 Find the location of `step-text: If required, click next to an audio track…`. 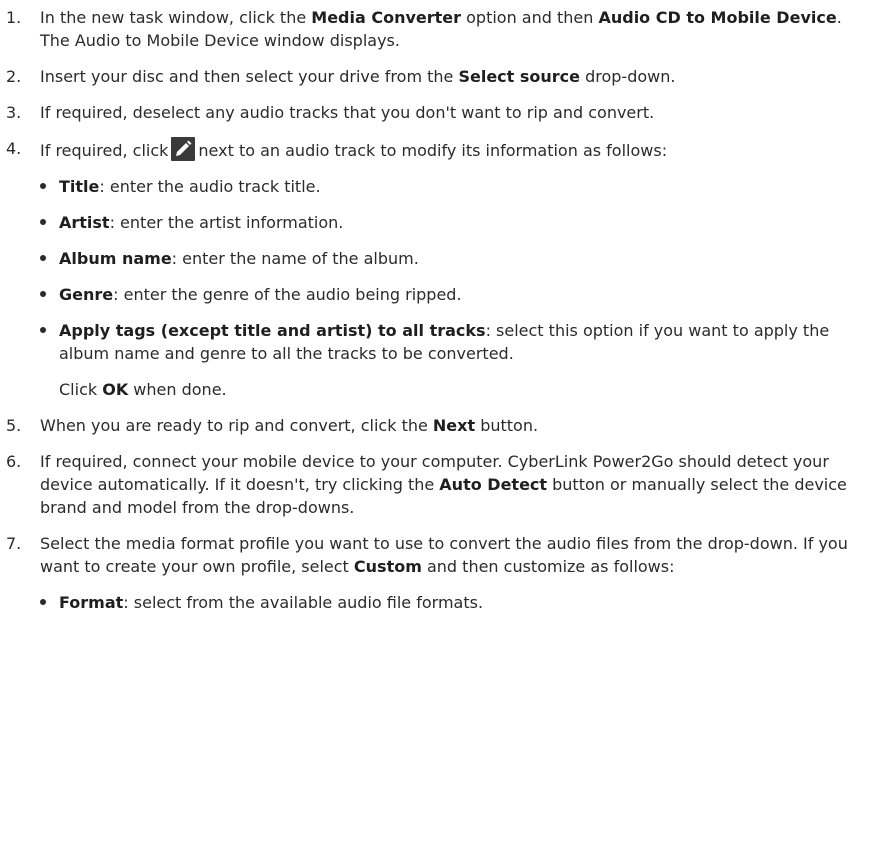

step-text: If required, click next to an audio track… is located at coordinates (455, 149).